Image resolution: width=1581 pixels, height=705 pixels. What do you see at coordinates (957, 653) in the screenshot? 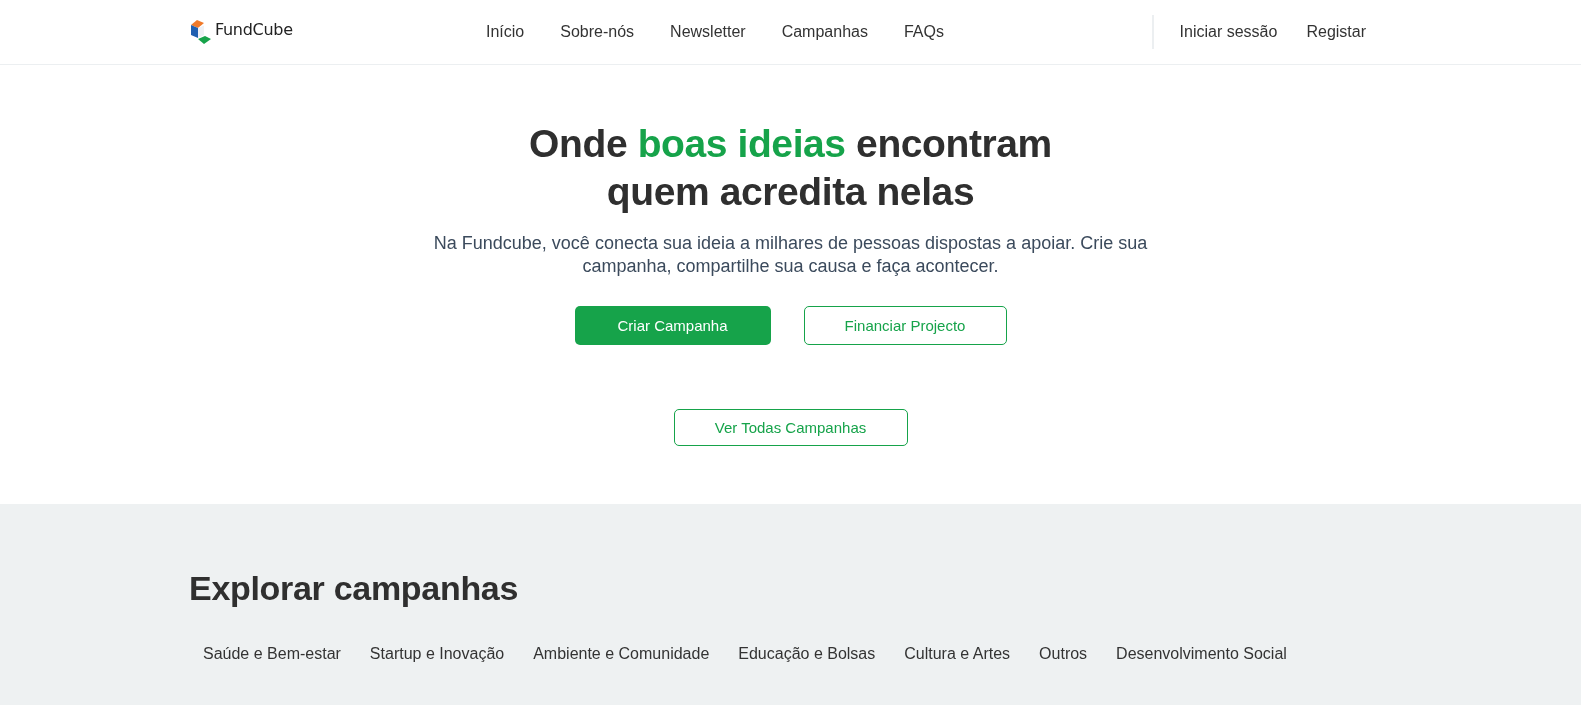
I see `category-tab: Cultura e Artes` at bounding box center [957, 653].